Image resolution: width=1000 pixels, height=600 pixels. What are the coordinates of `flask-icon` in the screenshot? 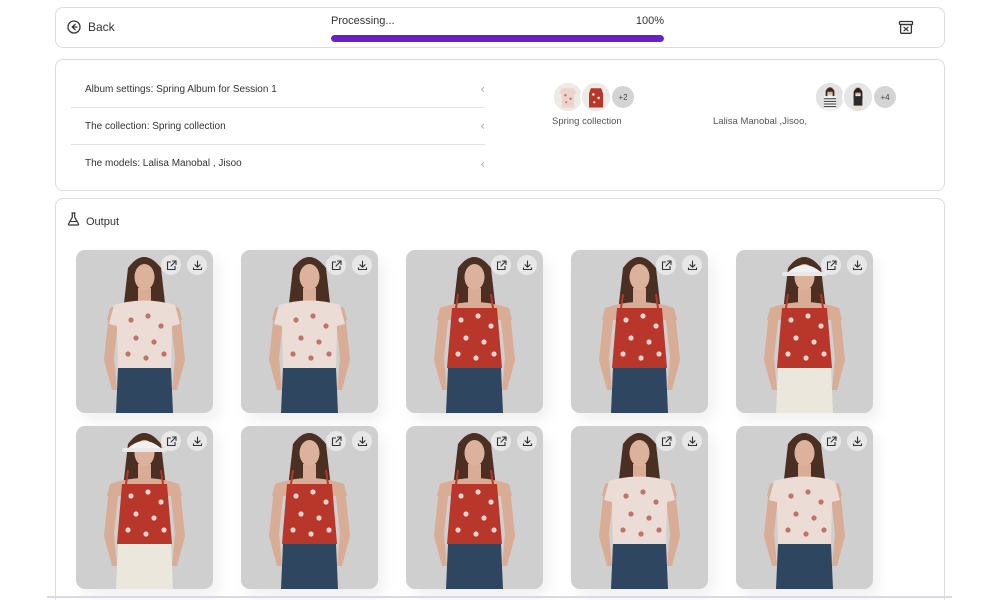 It's located at (73, 221).